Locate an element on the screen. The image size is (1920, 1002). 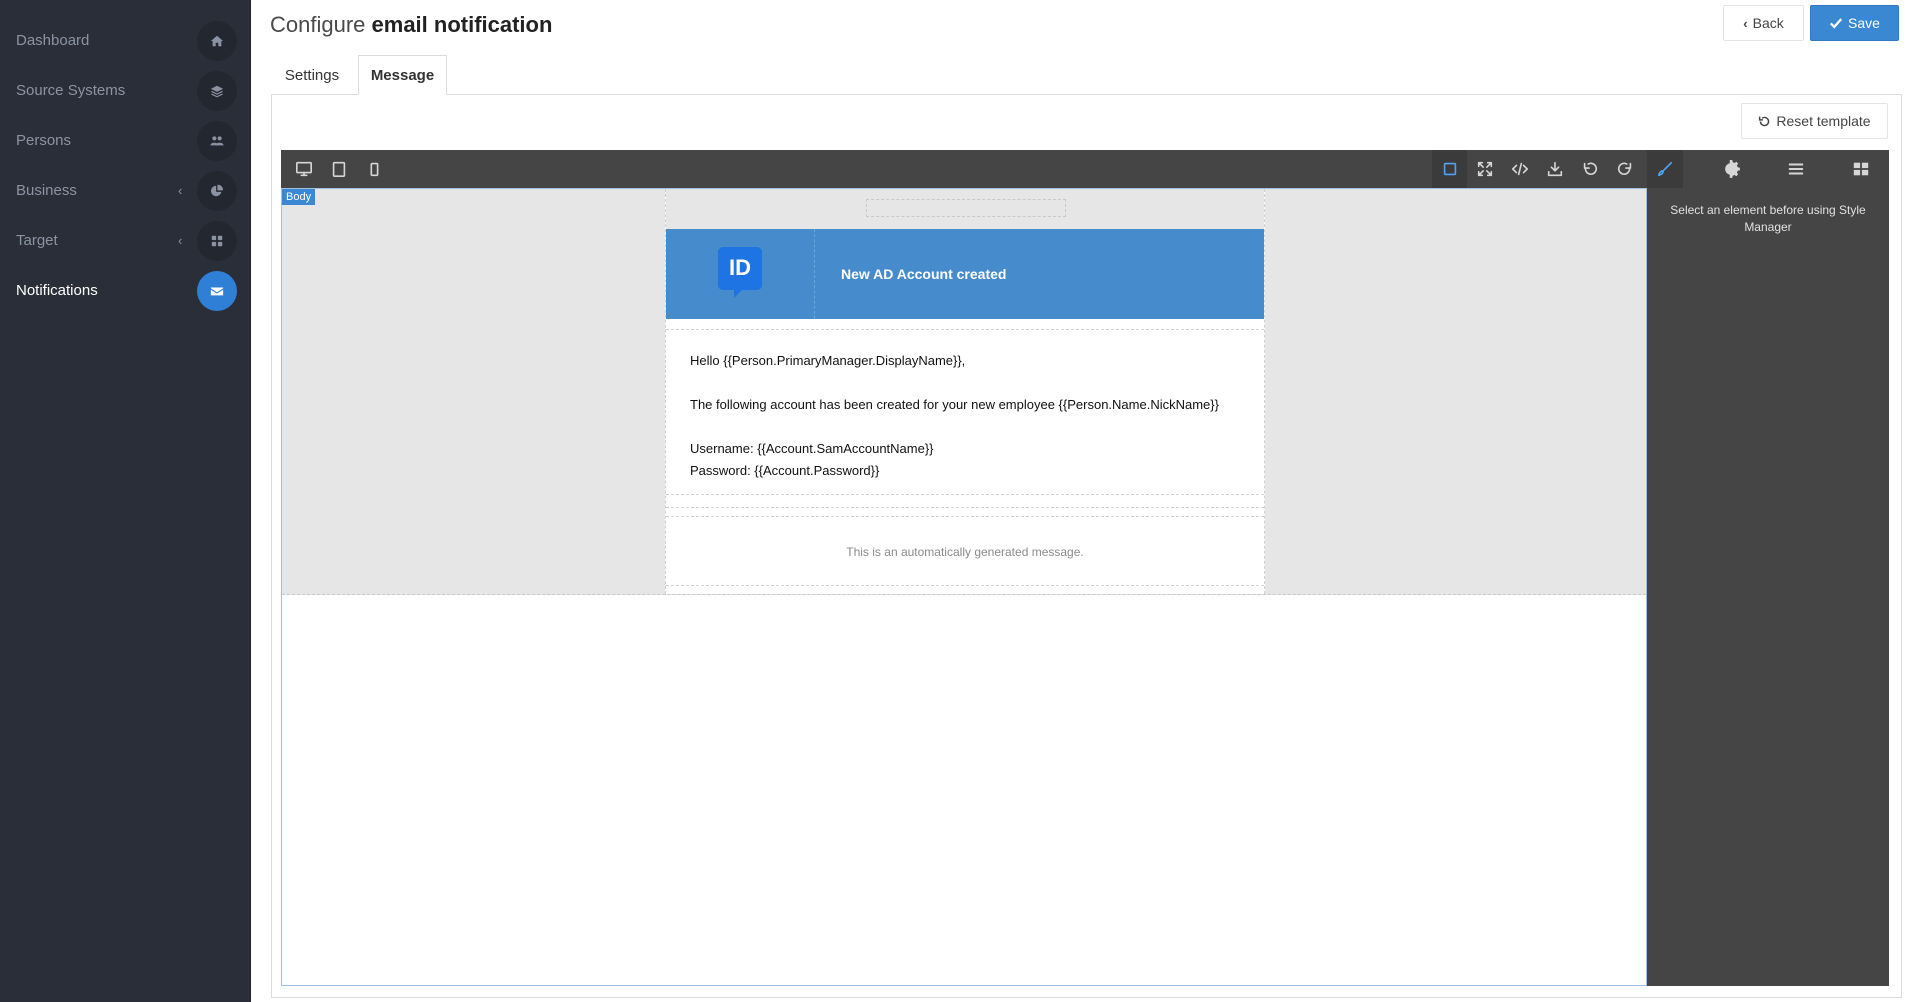
redo-icon is located at coordinates (1624, 169).